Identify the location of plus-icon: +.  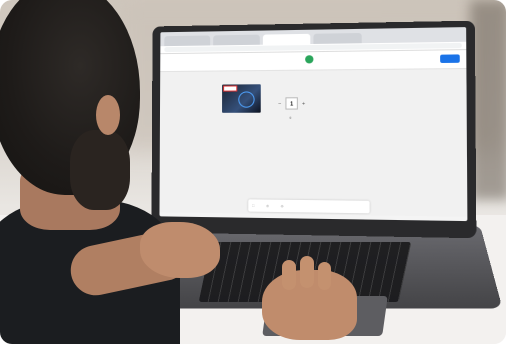
(303, 104).